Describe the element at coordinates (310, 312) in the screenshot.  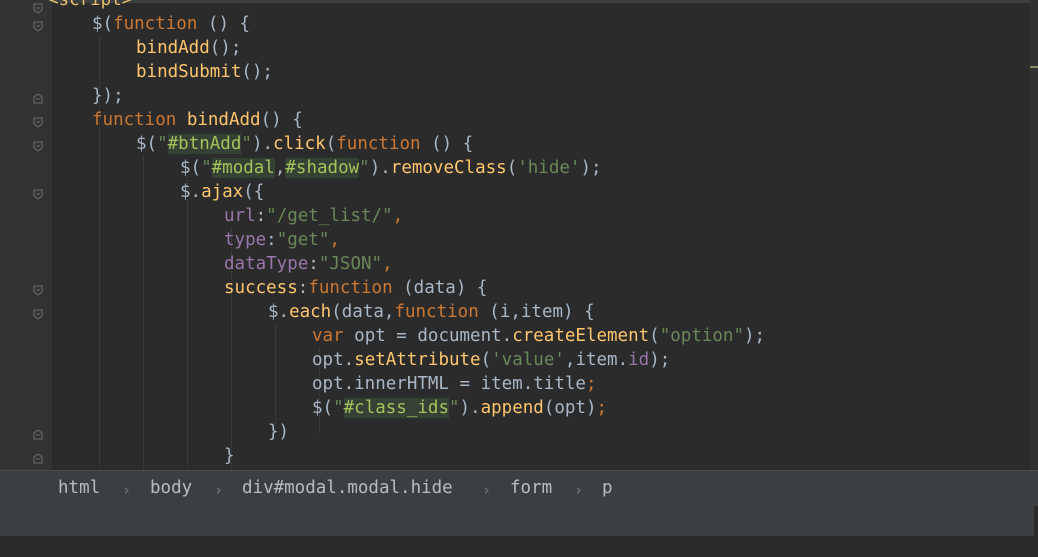
I see `code-token: each` at that location.